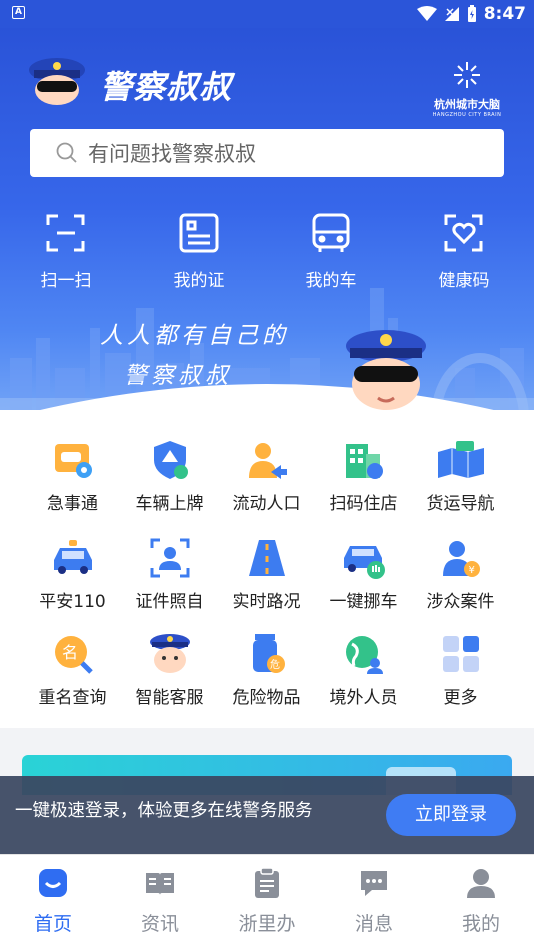  Describe the element at coordinates (363, 504) in the screenshot. I see `service-label: 扫码住店` at that location.